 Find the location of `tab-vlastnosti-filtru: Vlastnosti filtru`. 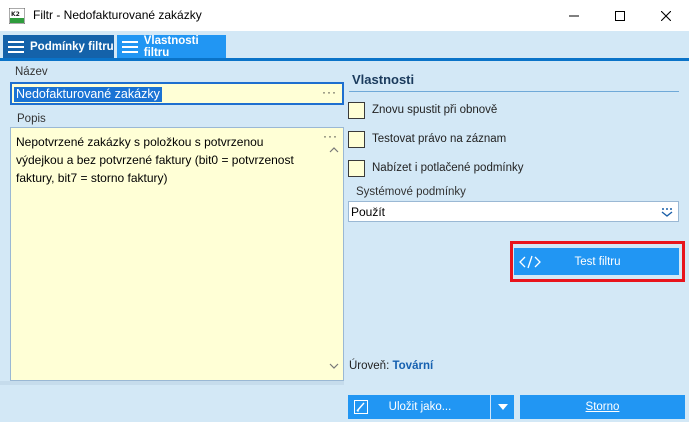

tab-vlastnosti-filtru: Vlastnosti filtru is located at coordinates (171, 47).